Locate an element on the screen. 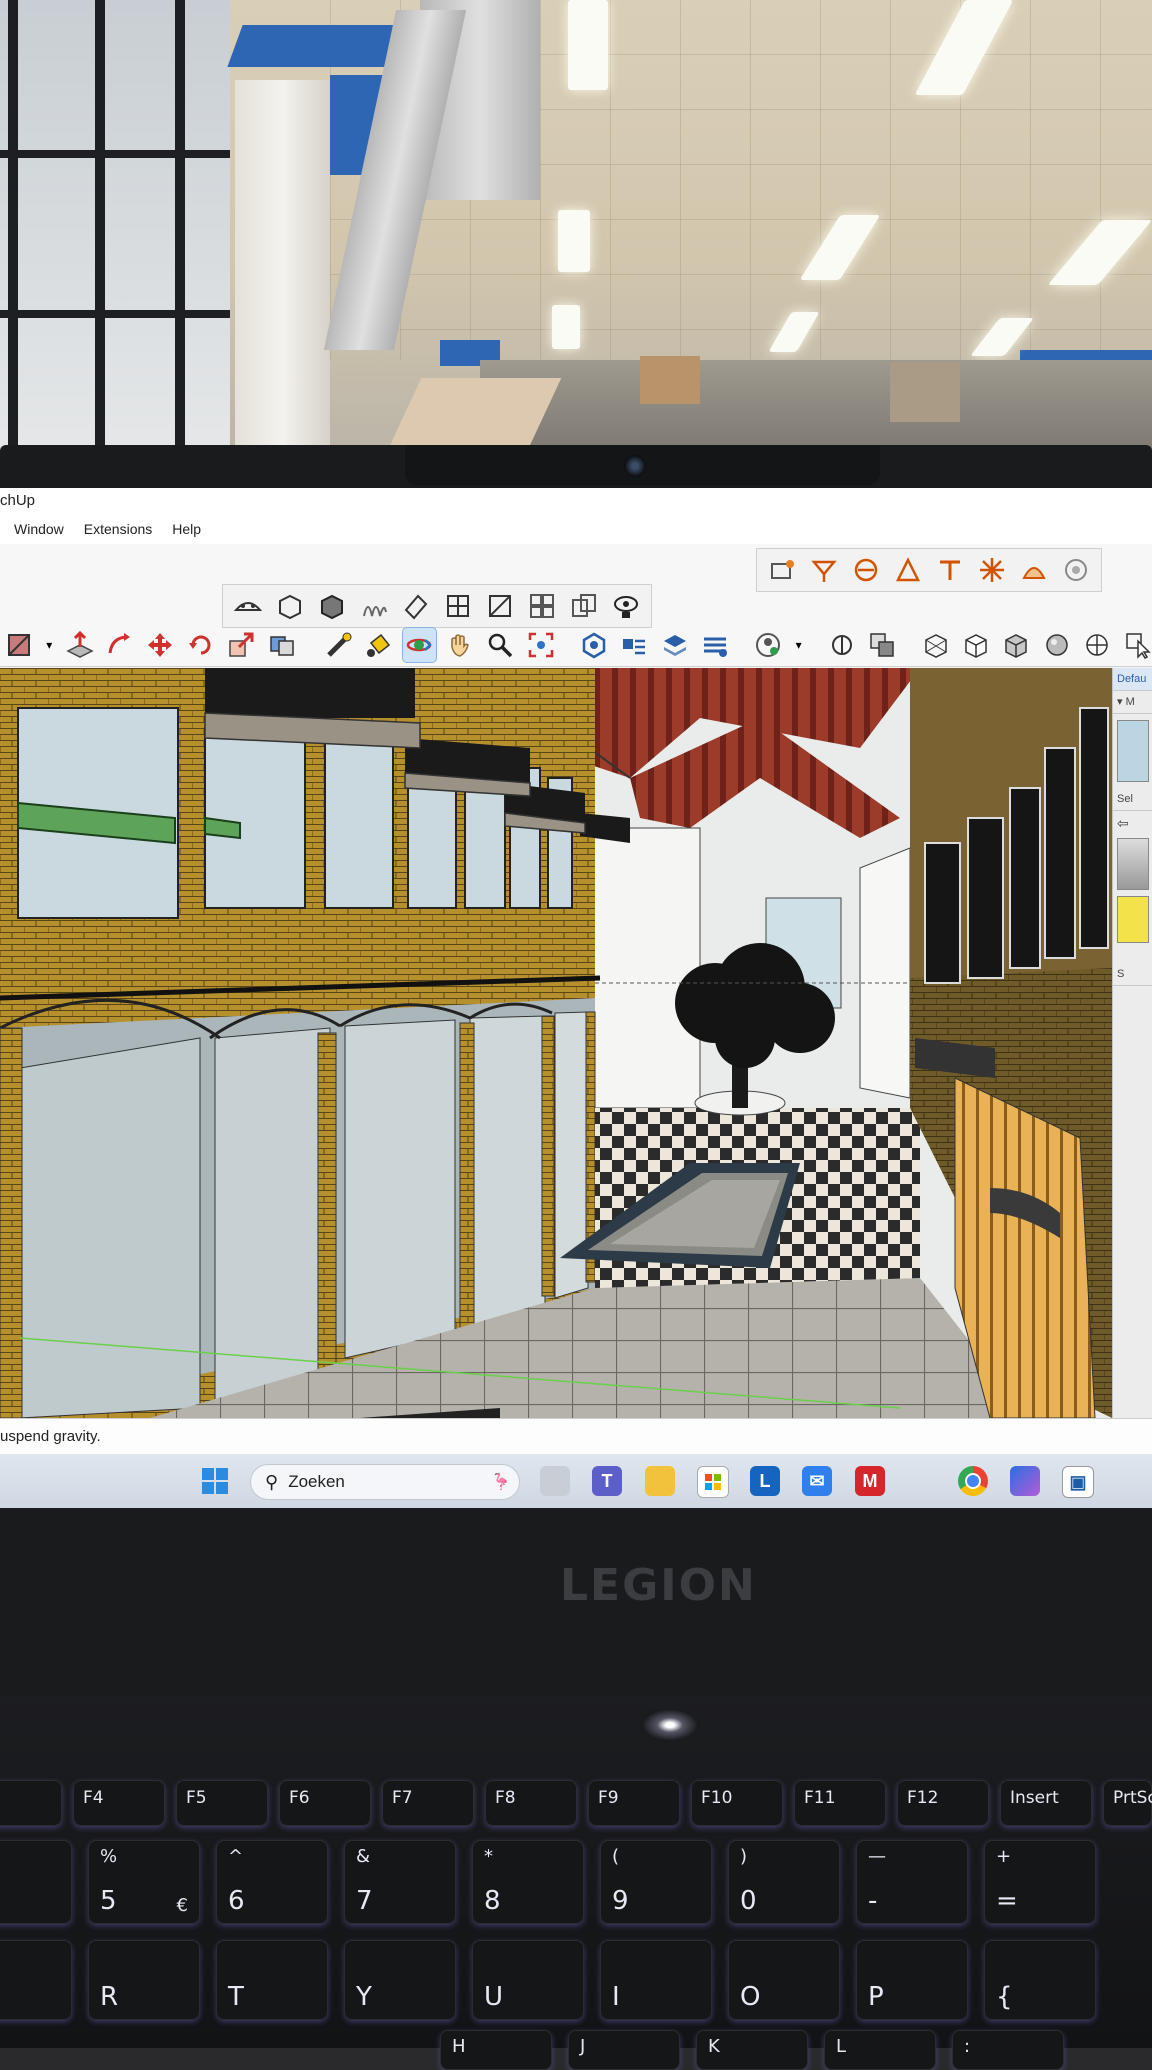 Image resolution: width=1152 pixels, height=2070 pixels. task-view-icon is located at coordinates (555, 1481).